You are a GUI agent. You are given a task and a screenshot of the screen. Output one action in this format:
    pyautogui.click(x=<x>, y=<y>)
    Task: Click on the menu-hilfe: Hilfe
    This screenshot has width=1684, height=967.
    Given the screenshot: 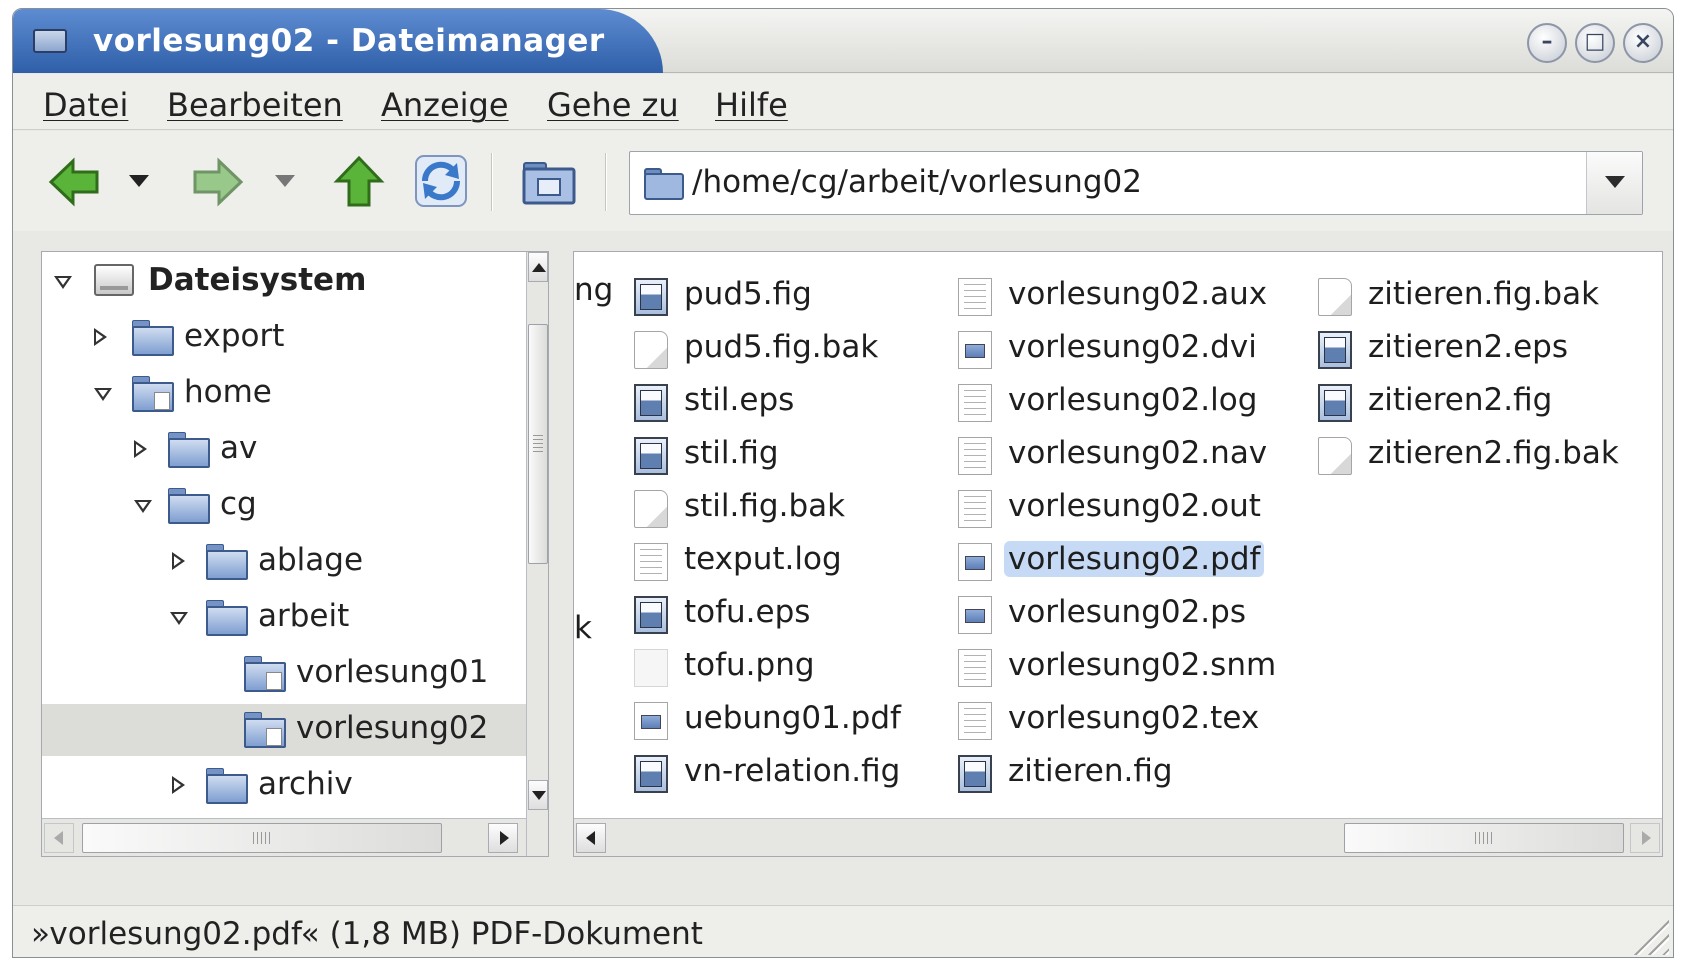 What is the action you would take?
    pyautogui.click(x=751, y=105)
    